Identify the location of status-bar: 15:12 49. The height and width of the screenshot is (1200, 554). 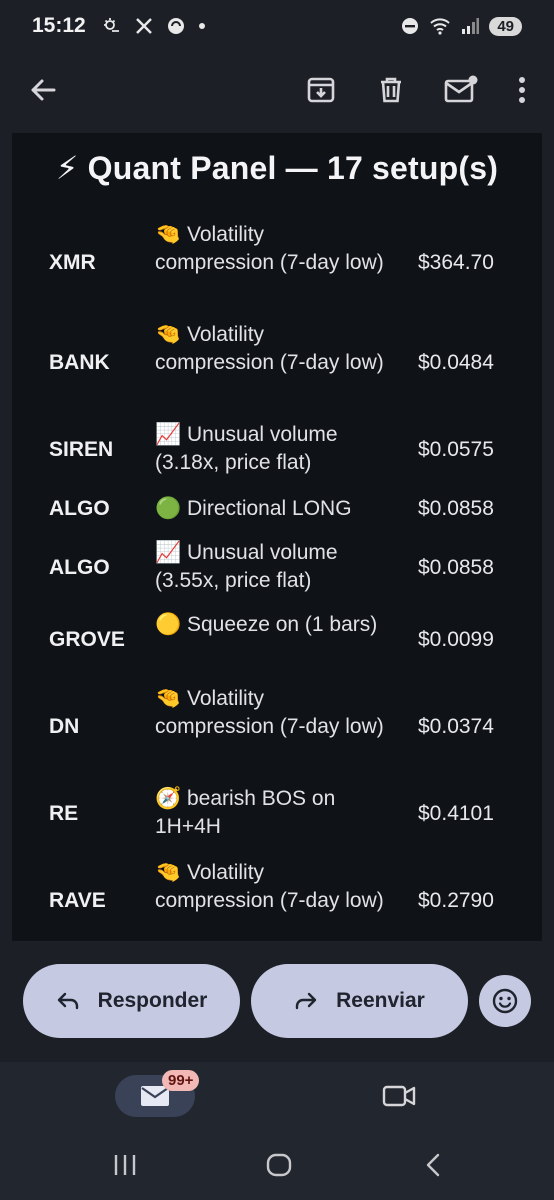
(277, 26).